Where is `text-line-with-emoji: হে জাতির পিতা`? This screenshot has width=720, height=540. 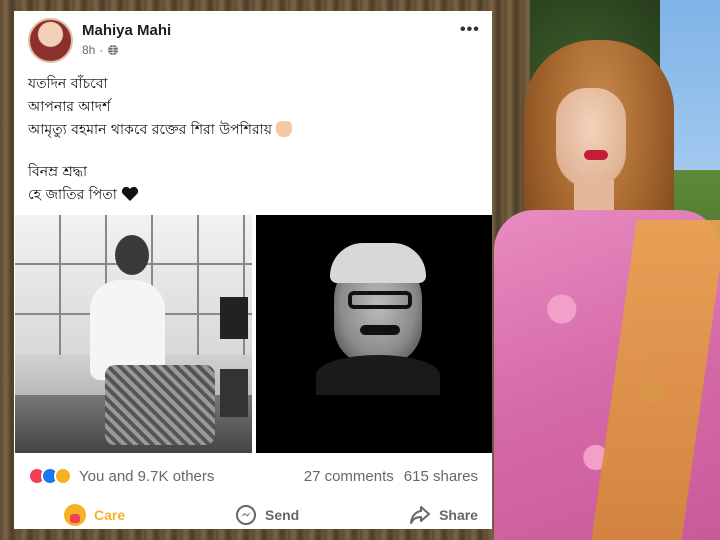 text-line-with-emoji: হে জাতির পিতা is located at coordinates (248, 195).